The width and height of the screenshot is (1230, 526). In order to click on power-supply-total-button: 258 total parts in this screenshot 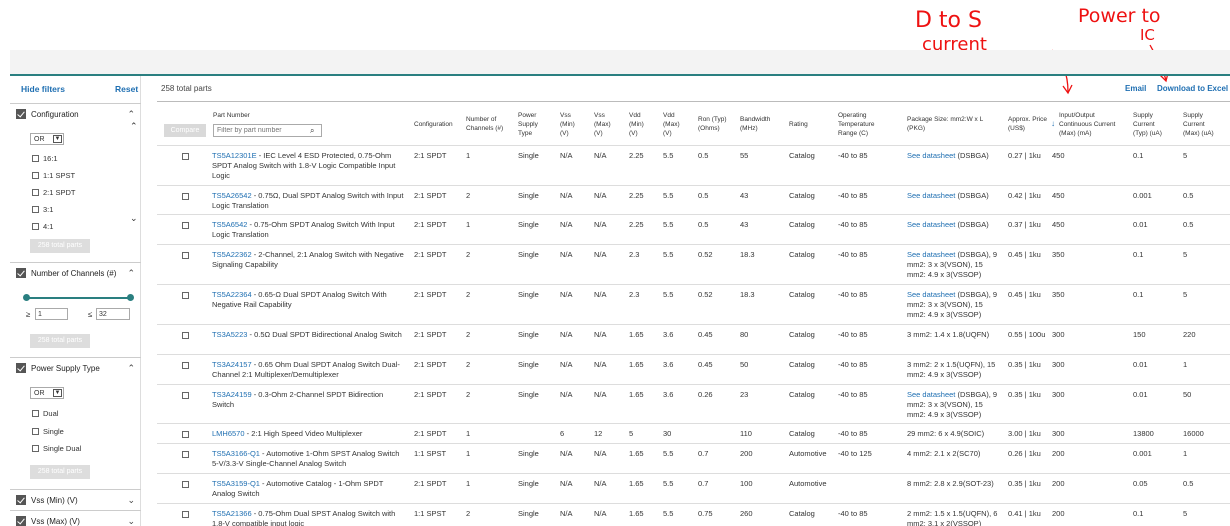, I will do `click(60, 472)`.